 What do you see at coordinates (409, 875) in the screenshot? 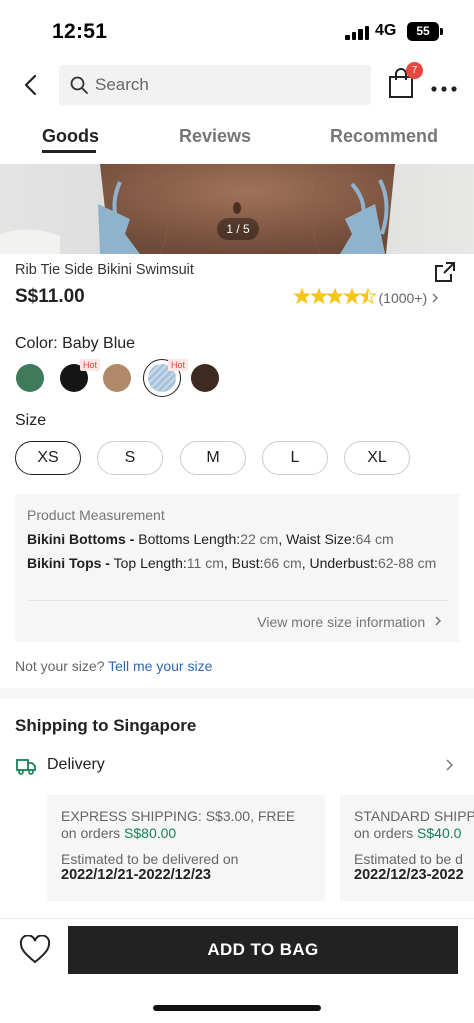
I see `estimated-dates: 2022/12/23-2022` at bounding box center [409, 875].